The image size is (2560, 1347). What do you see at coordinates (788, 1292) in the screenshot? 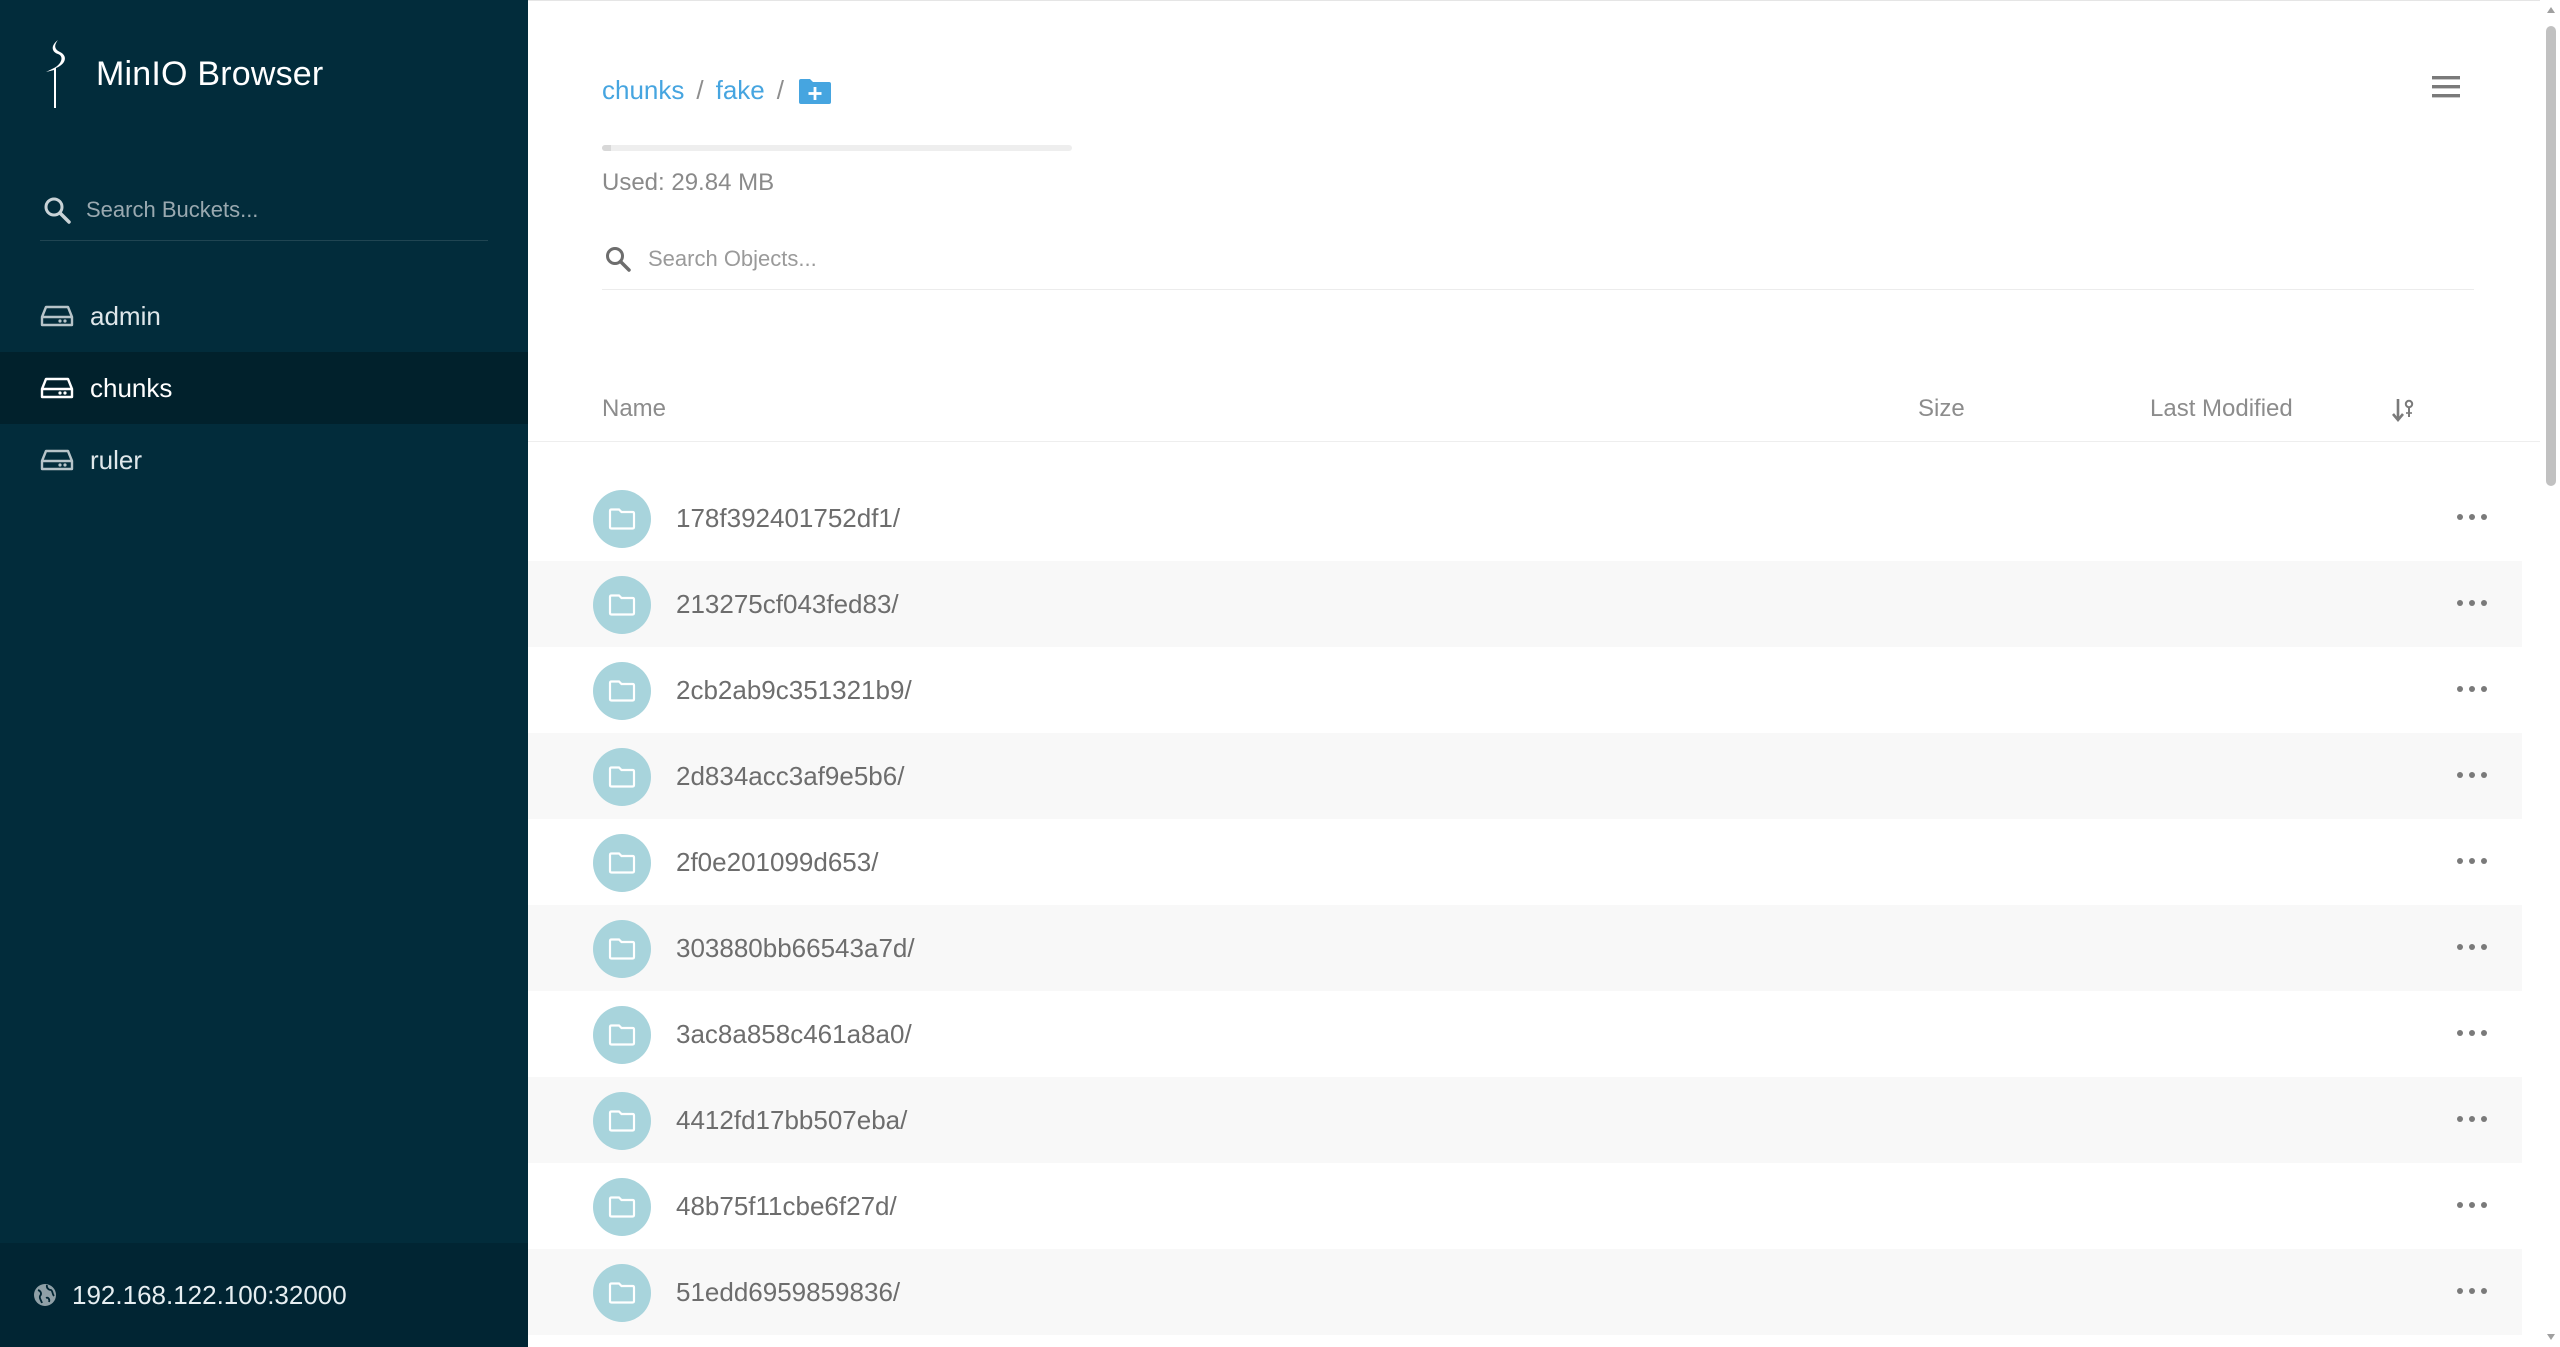
I see `object-name: 51edd6959859836/` at bounding box center [788, 1292].